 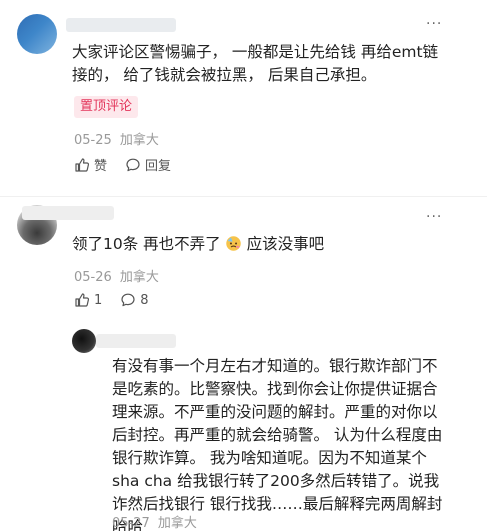 What do you see at coordinates (146, 244) in the screenshot?
I see `comment-text-part: 领了10条 再也不弄了` at bounding box center [146, 244].